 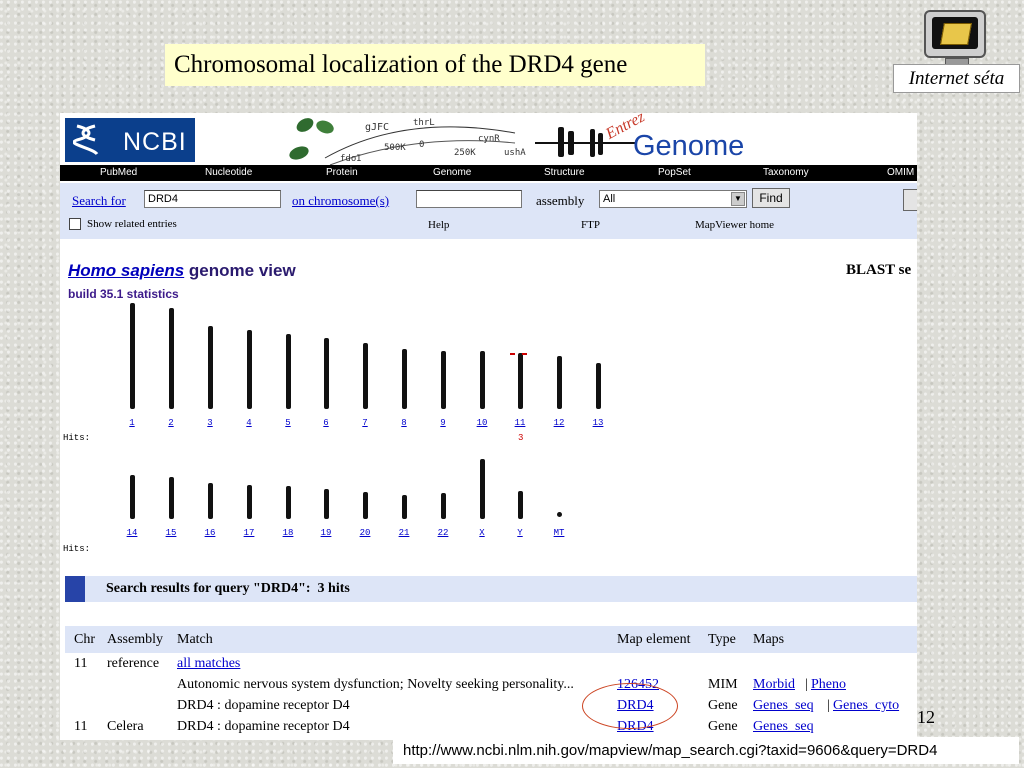 What do you see at coordinates (560, 200) in the screenshot?
I see `assembly-label: assembly` at bounding box center [560, 200].